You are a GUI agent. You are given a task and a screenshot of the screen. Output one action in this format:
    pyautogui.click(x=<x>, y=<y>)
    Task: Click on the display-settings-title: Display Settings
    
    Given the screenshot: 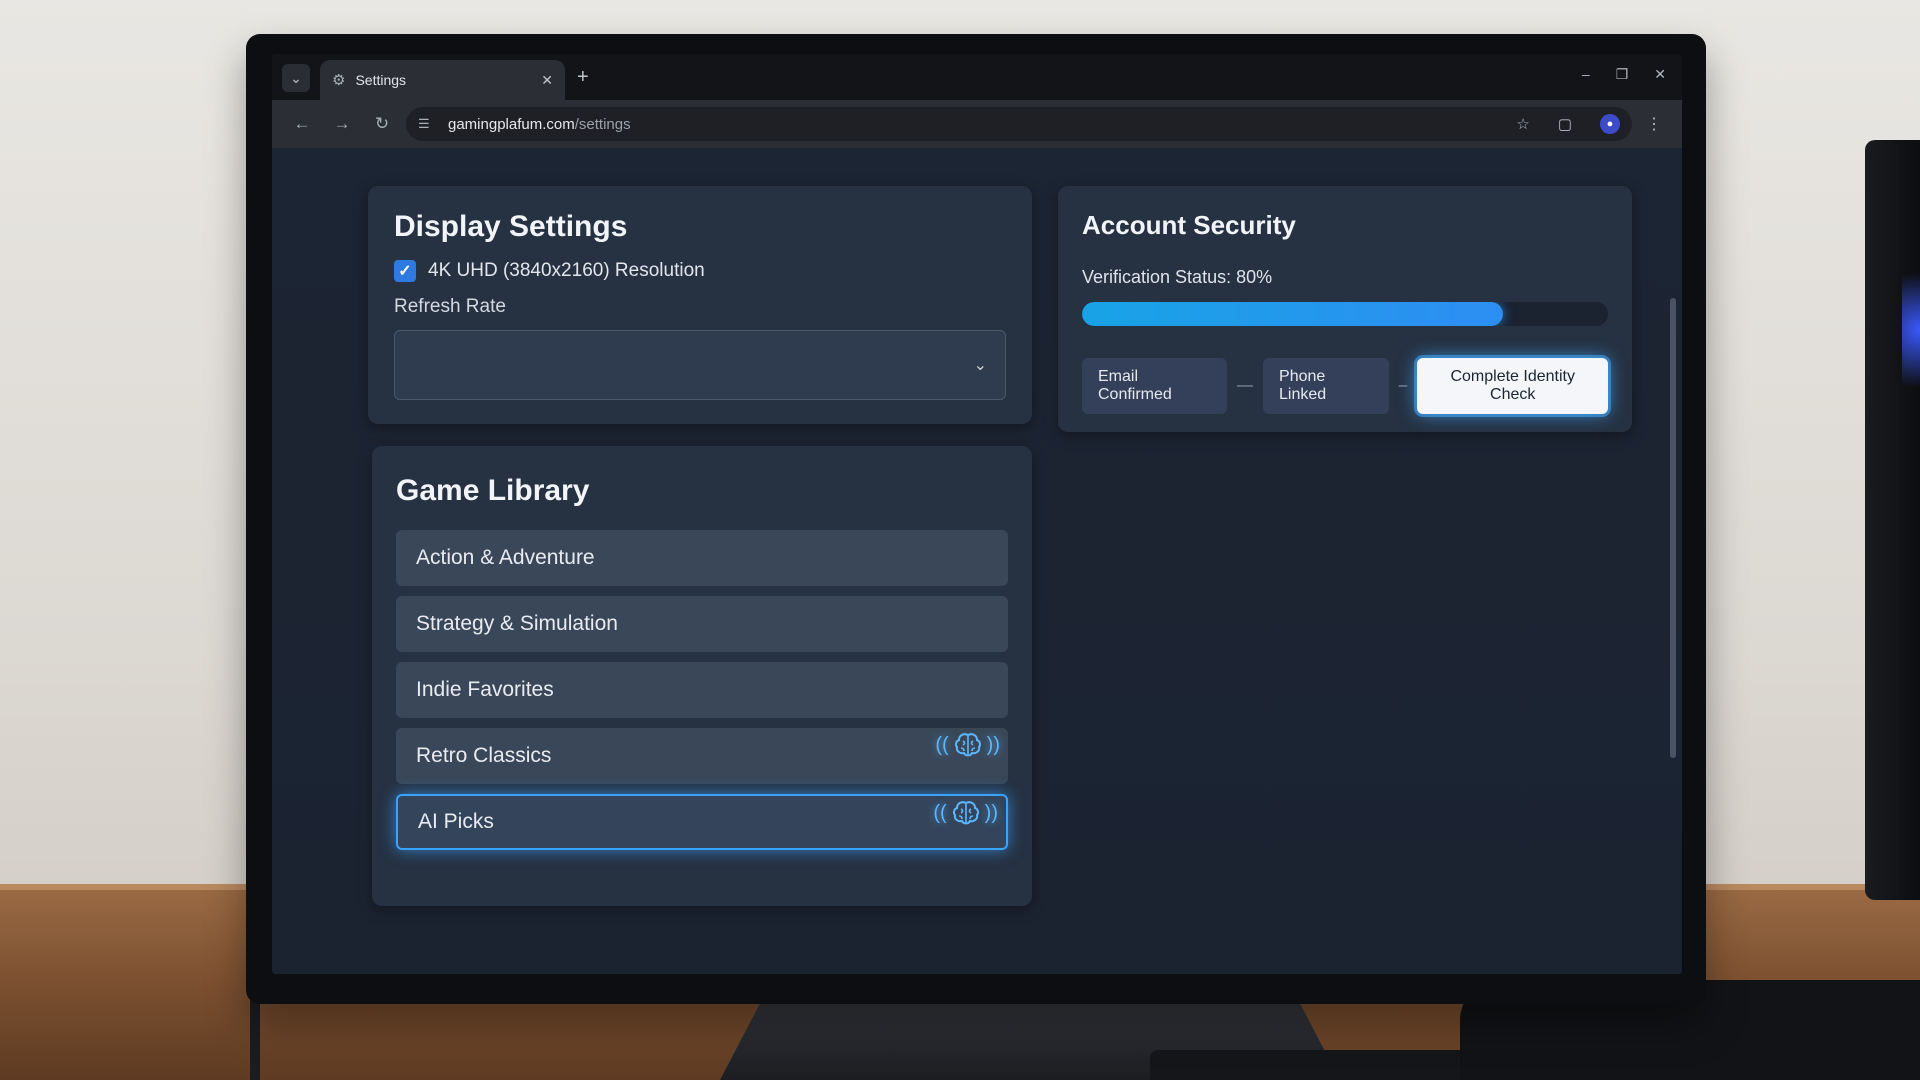 What is the action you would take?
    pyautogui.click(x=511, y=226)
    